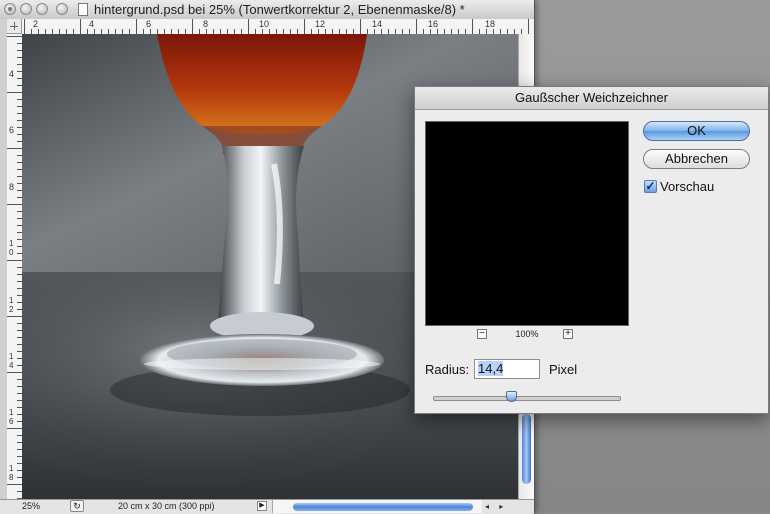 The image size is (770, 514). Describe the element at coordinates (11, 305) in the screenshot. I see `ruler-label: 1 2` at that location.